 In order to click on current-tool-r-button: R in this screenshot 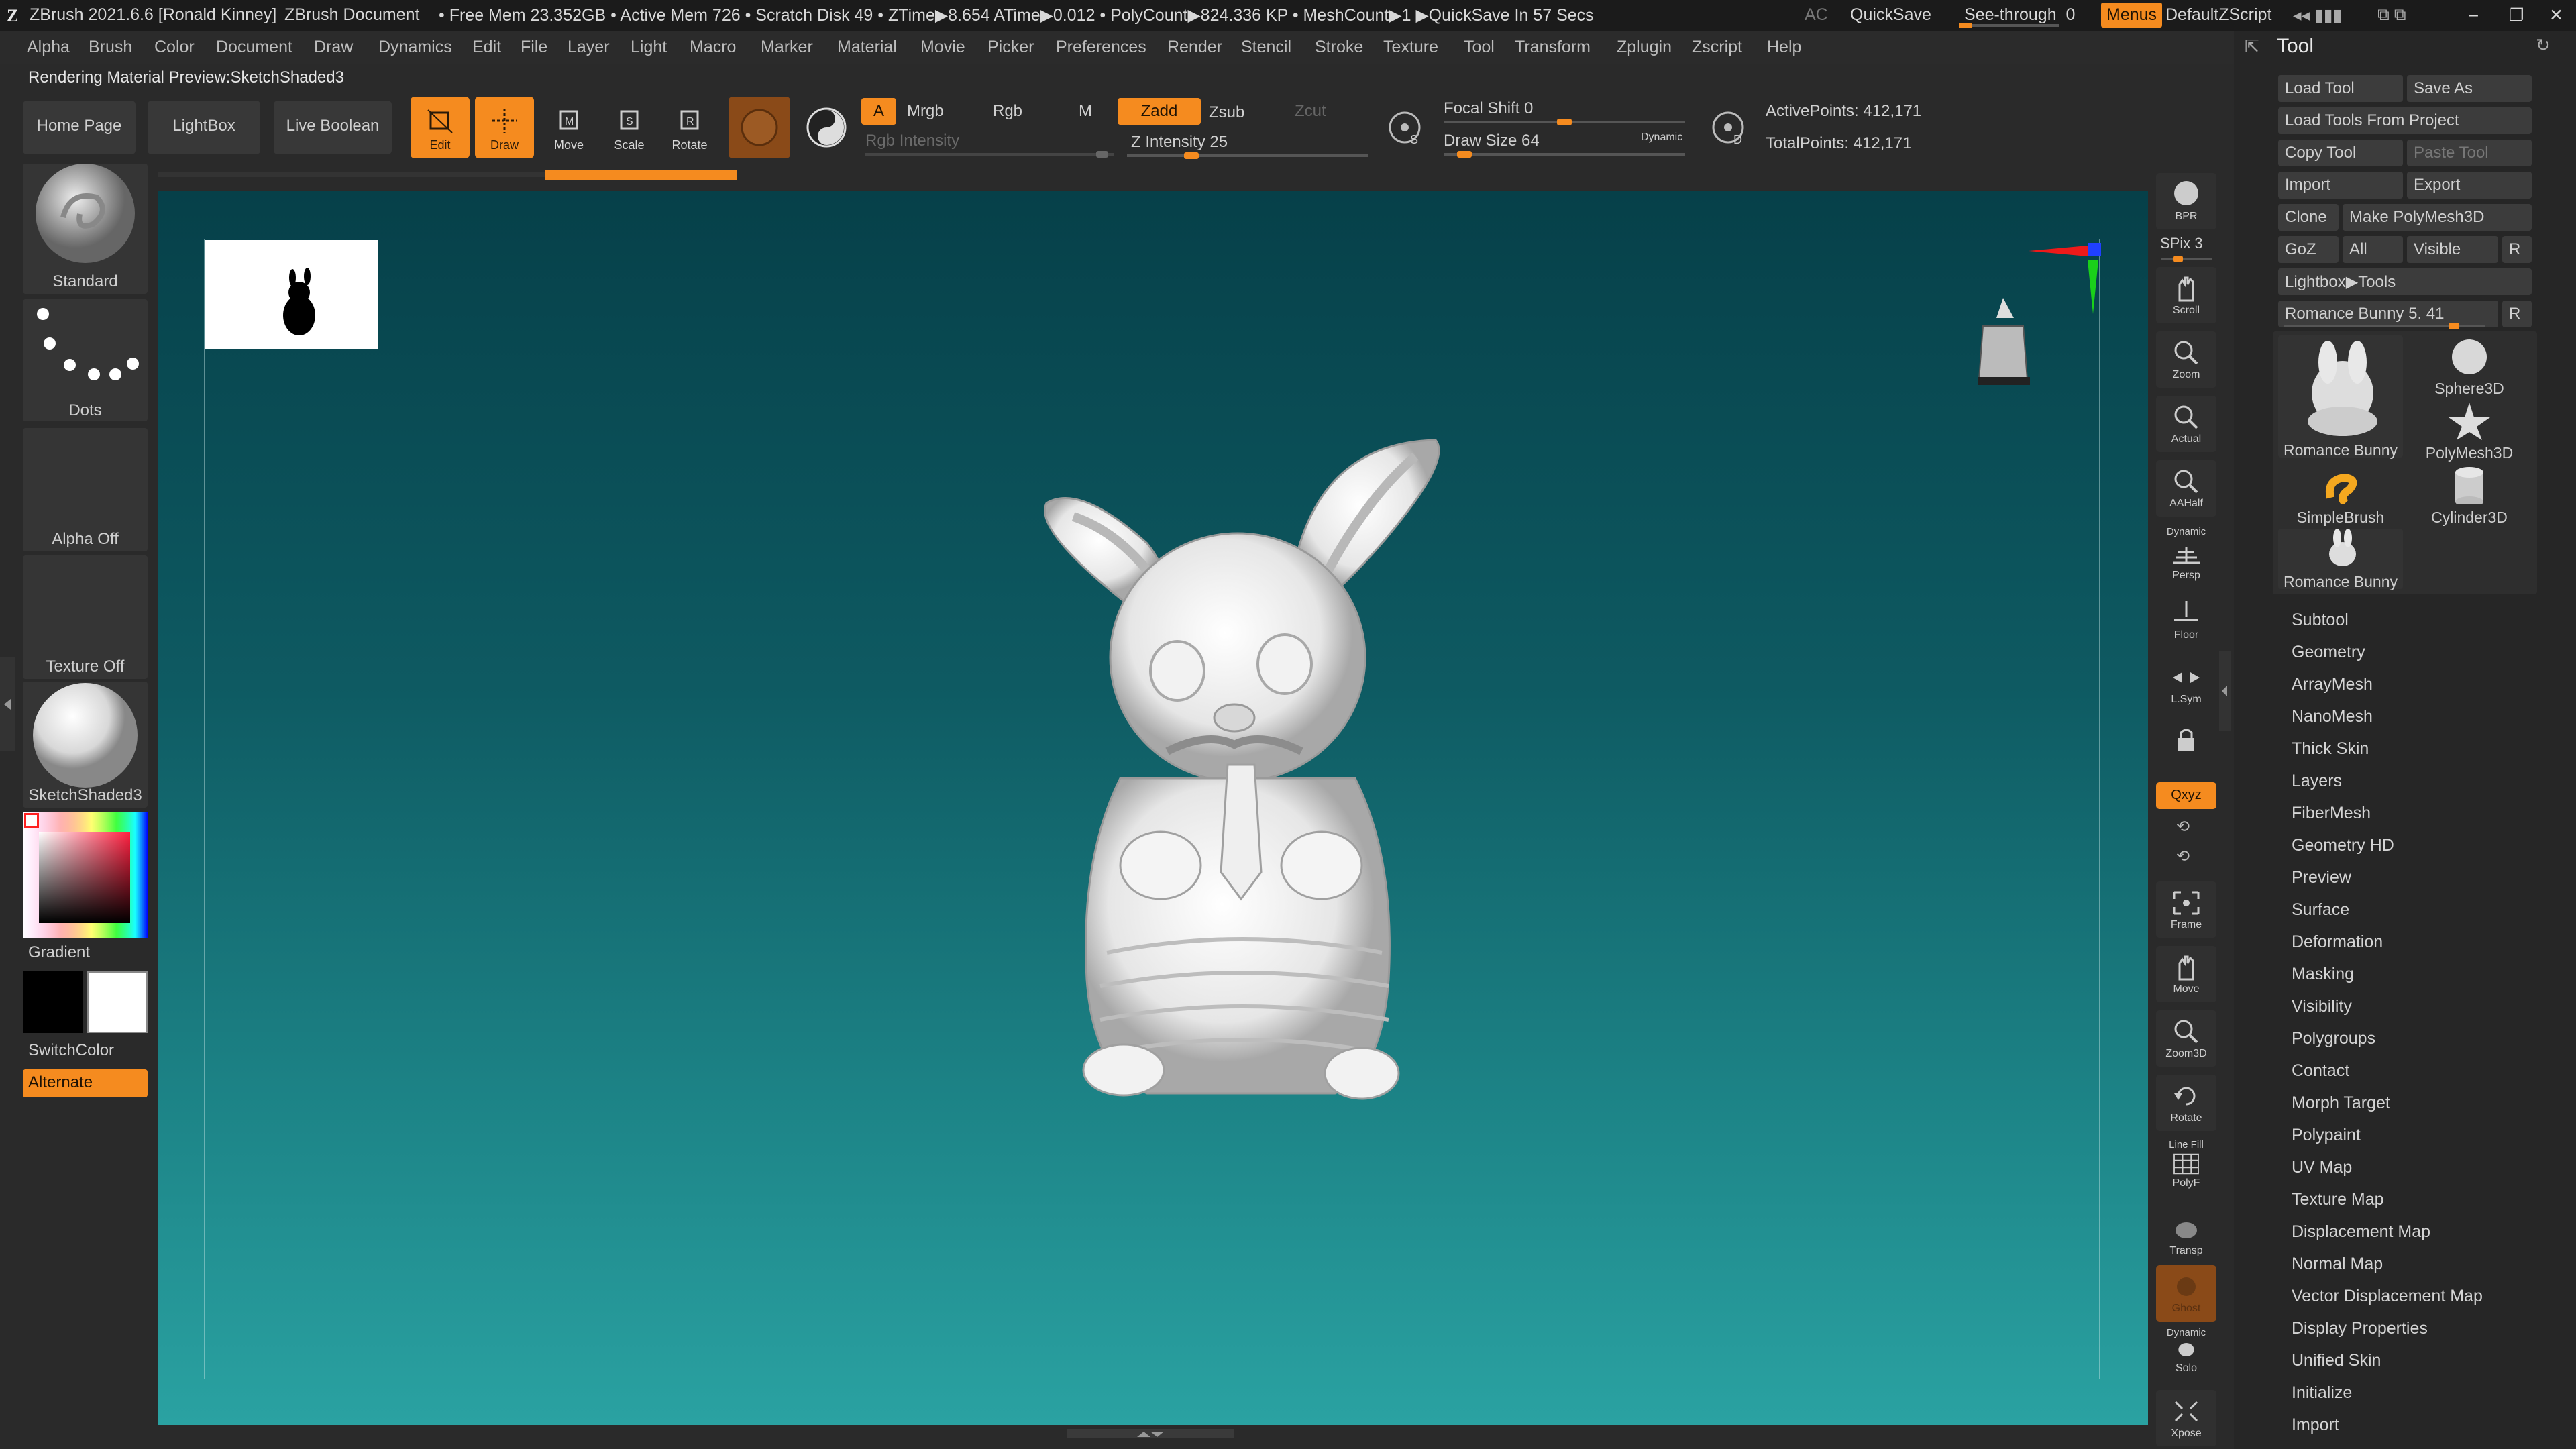, I will do `click(2517, 314)`.